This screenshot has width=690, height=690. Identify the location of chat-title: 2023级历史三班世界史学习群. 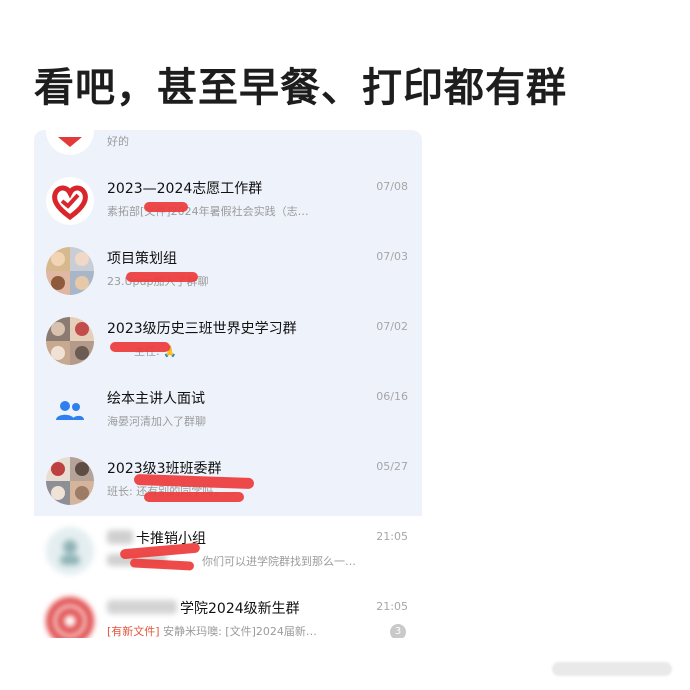
(202, 329).